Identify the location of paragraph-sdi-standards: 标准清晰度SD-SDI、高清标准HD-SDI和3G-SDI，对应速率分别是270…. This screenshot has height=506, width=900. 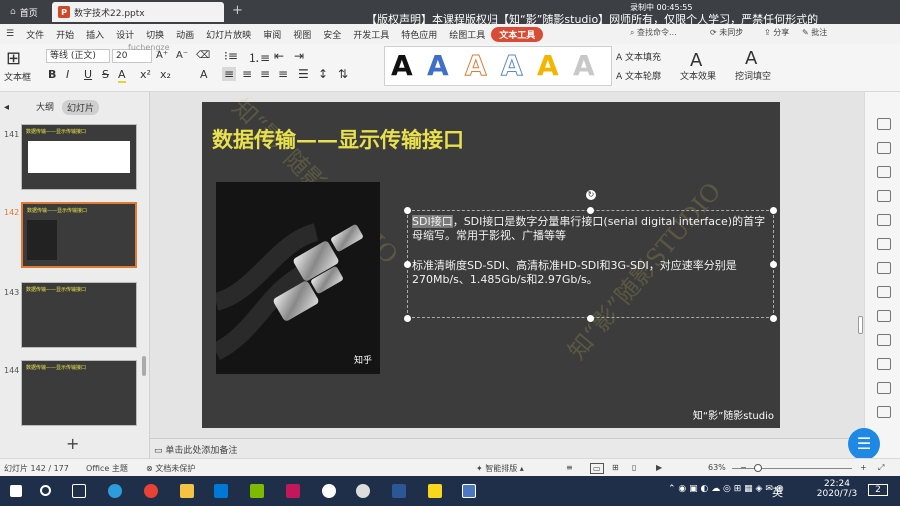
(590, 273).